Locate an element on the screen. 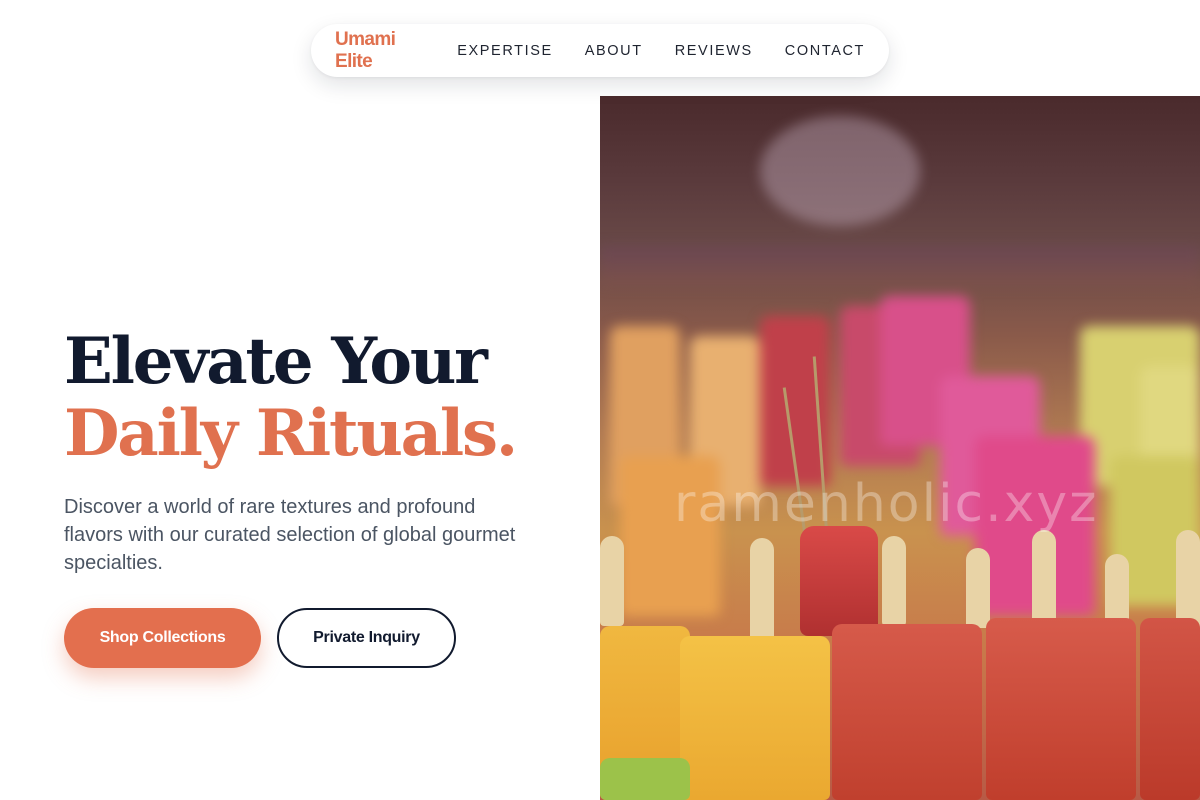 This screenshot has width=1200, height=800. shop-collections-button: Shop Collections is located at coordinates (162, 638).